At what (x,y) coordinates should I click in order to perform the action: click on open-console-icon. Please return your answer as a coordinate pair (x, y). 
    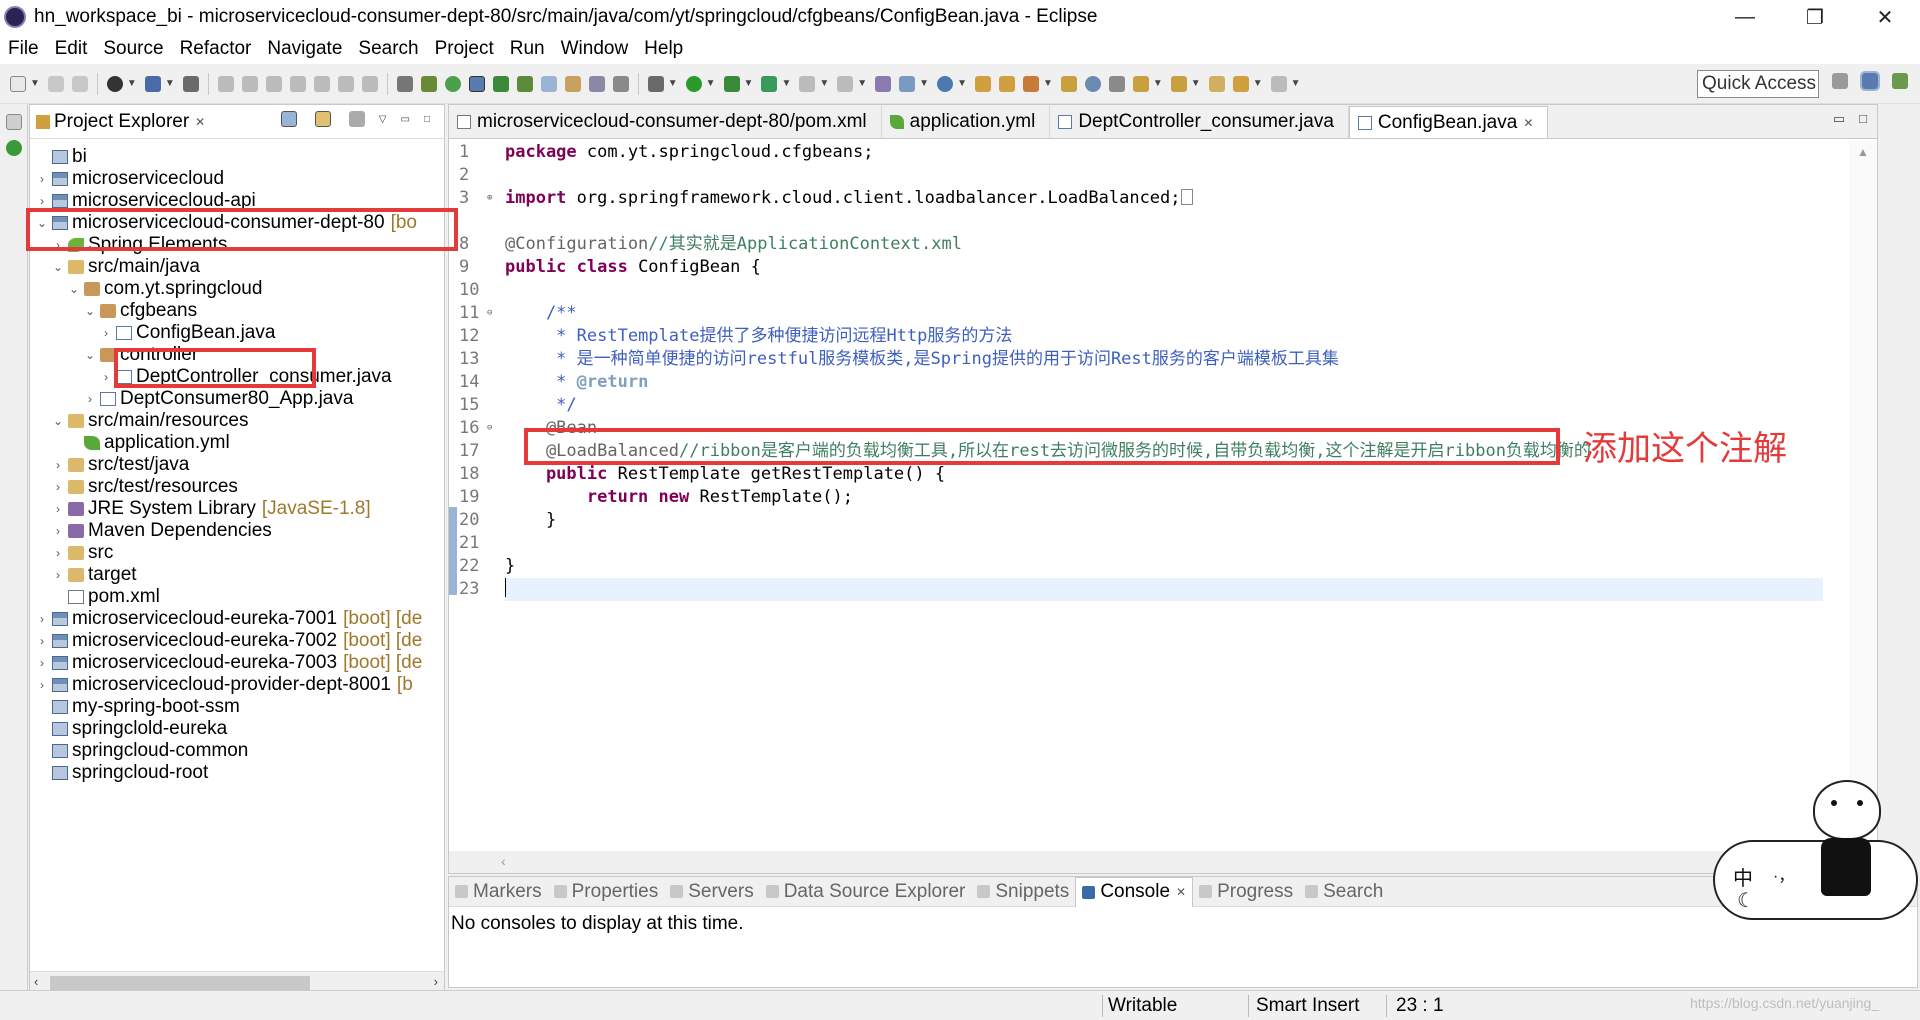
    Looking at the image, I should click on (883, 83).